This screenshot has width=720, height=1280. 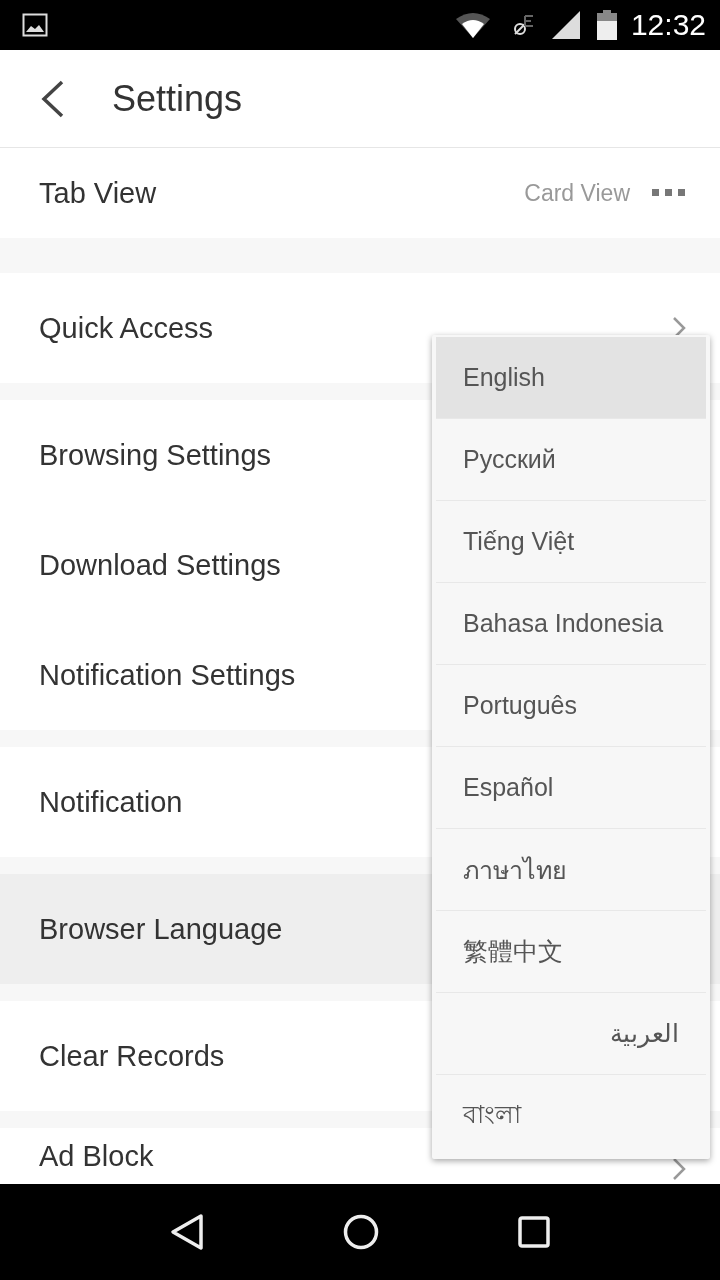 I want to click on row-label: Notification, so click(x=111, y=802).